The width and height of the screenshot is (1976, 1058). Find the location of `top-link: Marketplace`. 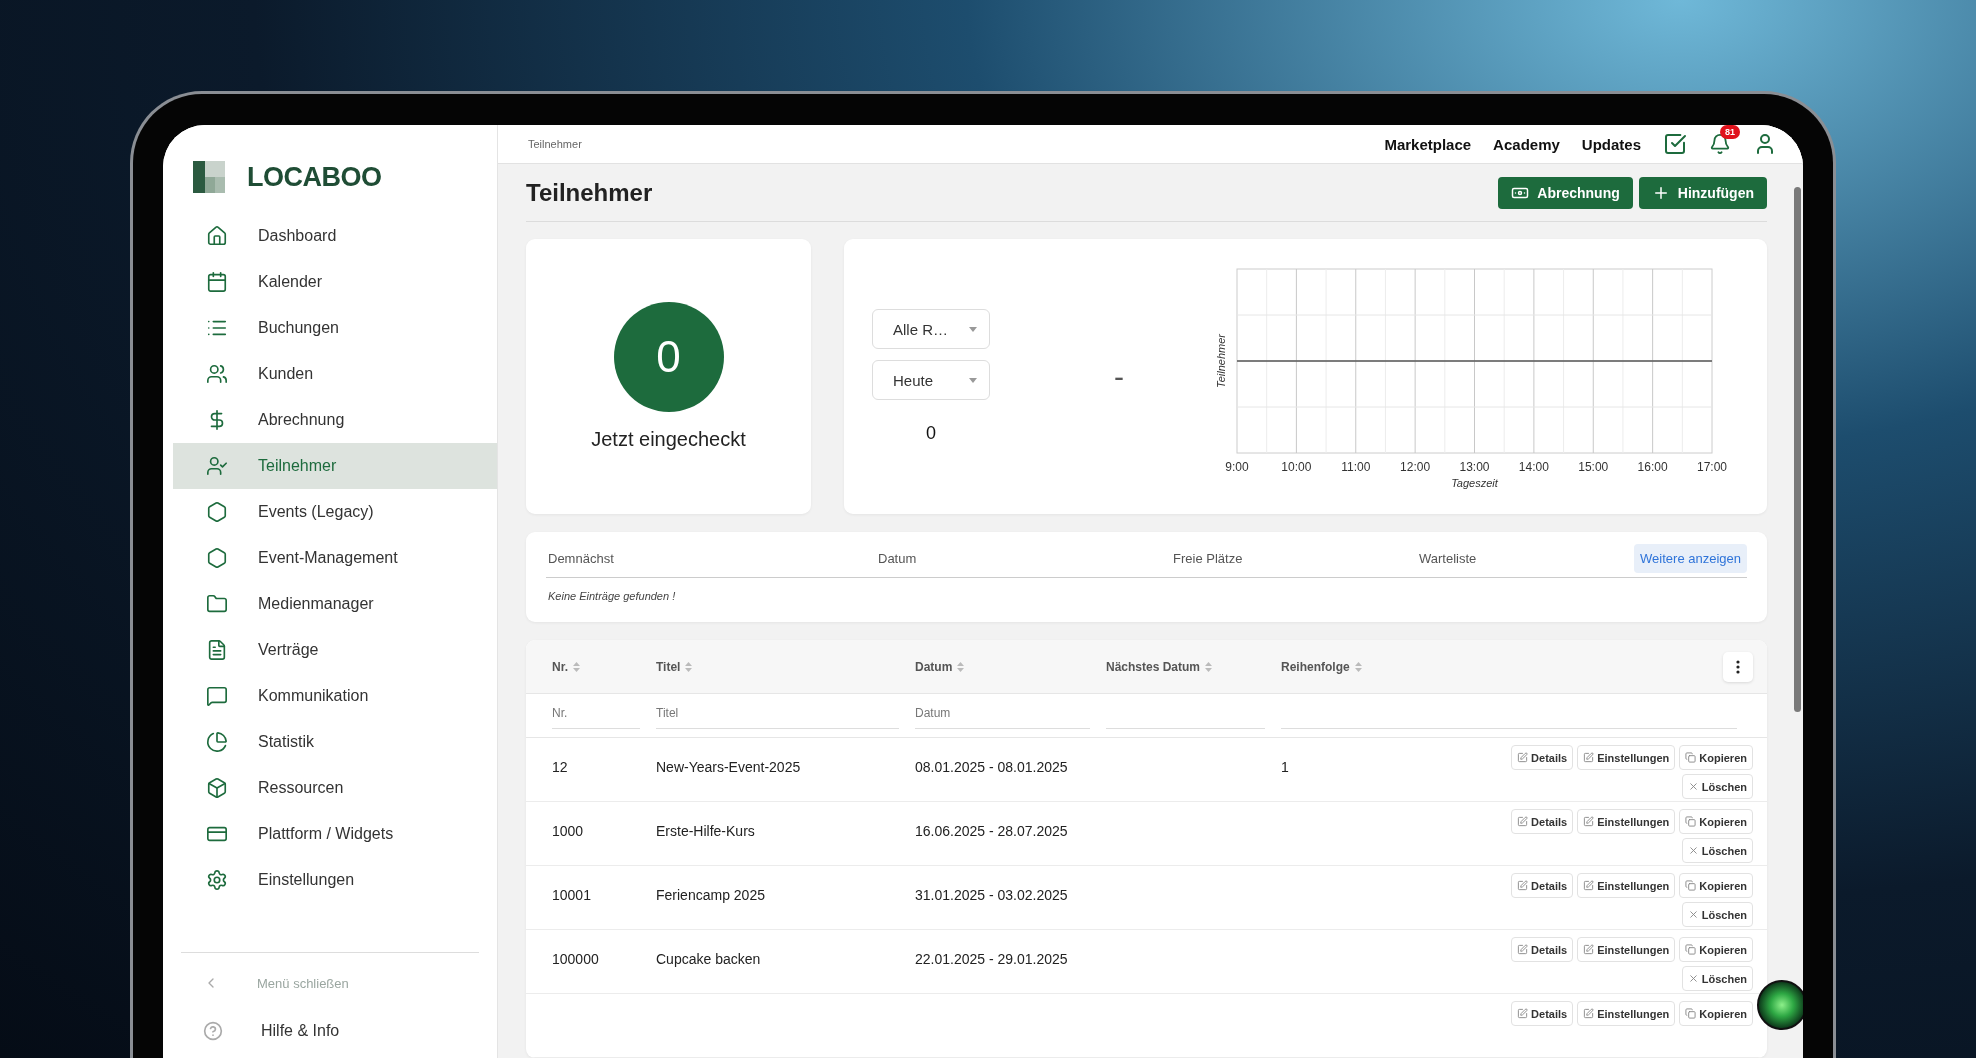

top-link: Marketplace is located at coordinates (1428, 144).